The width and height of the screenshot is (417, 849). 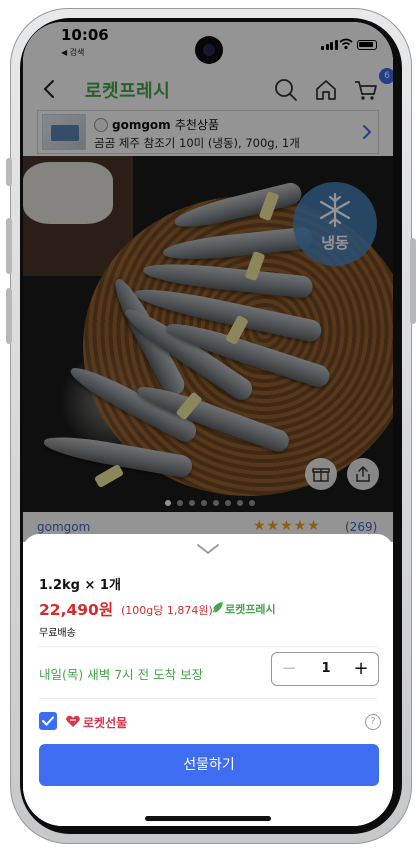 What do you see at coordinates (361, 669) in the screenshot?
I see `quantity-increase-button: +` at bounding box center [361, 669].